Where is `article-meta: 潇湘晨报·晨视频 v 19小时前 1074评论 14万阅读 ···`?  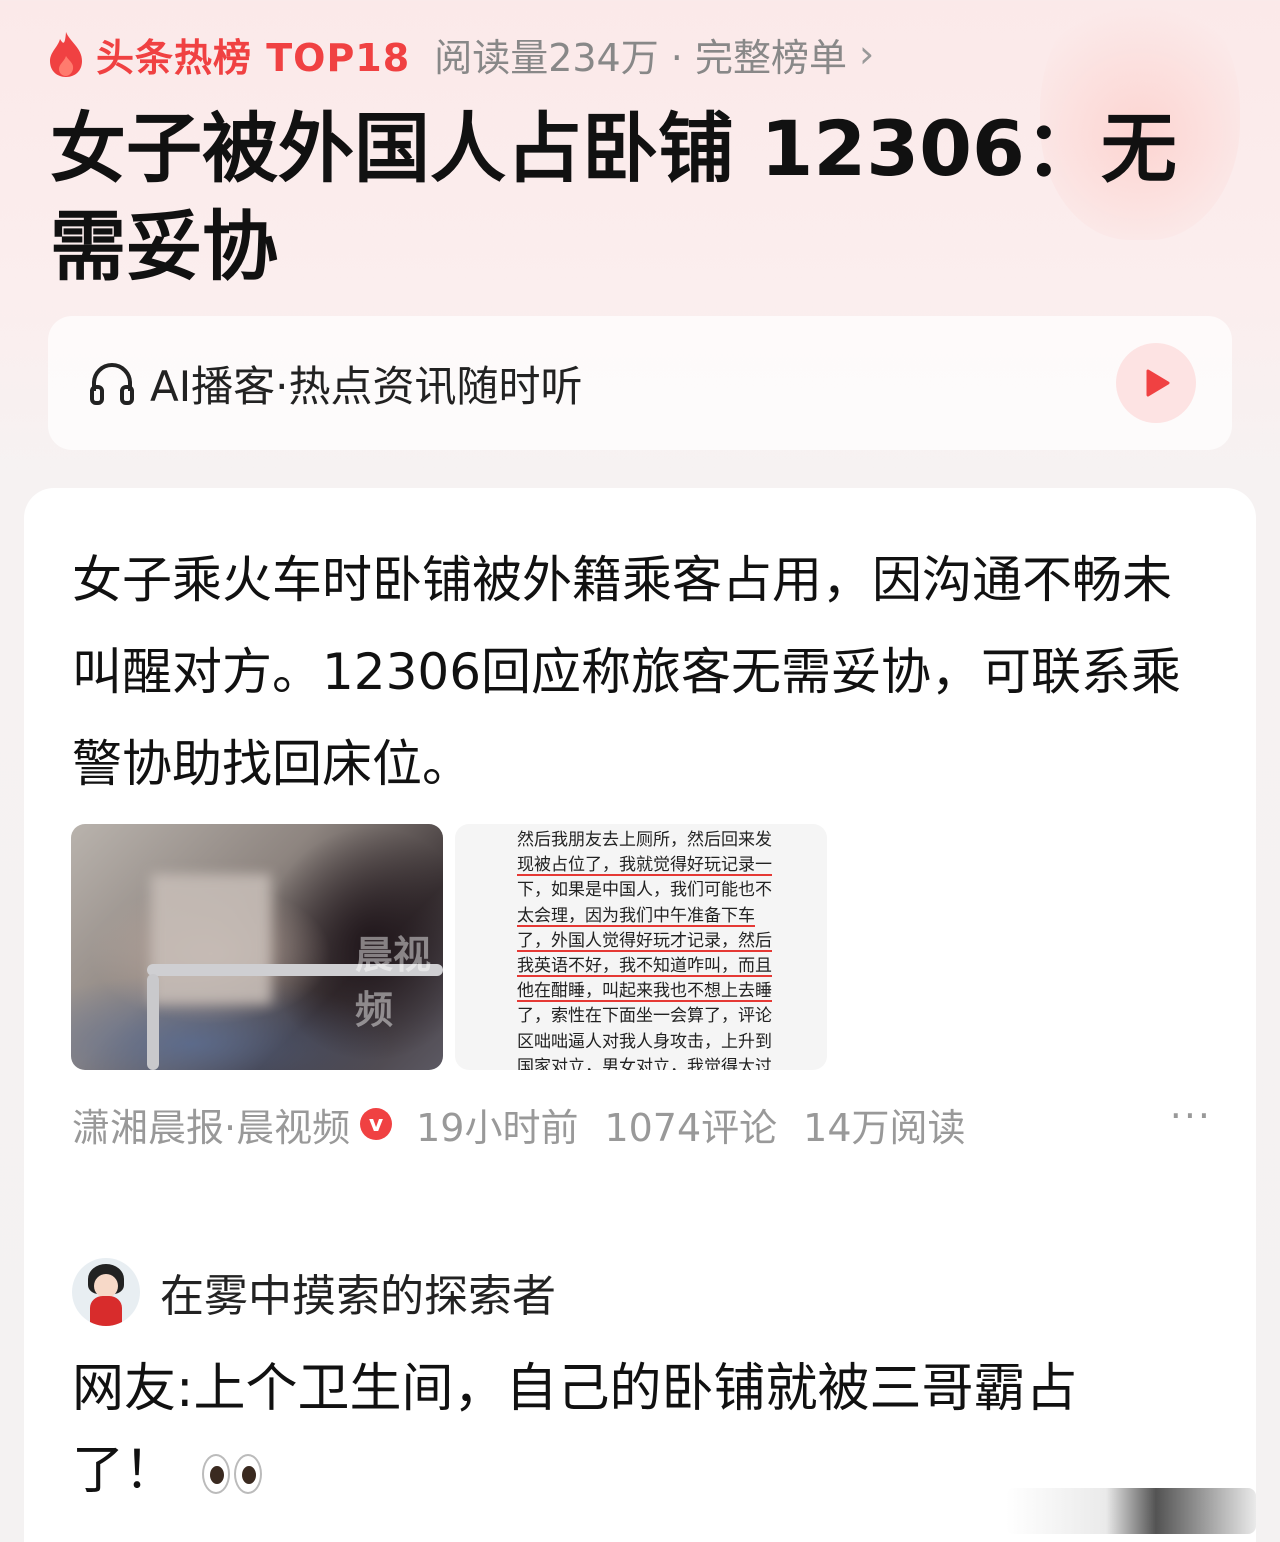
article-meta: 潇湘晨报·晨视频 v 19小时前 1074评论 14万阅读 ··· is located at coordinates (642, 1124).